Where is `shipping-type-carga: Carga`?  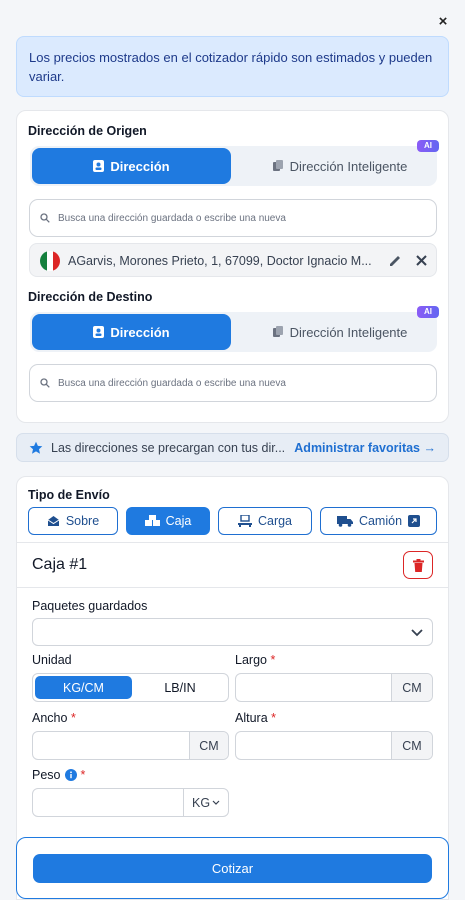 shipping-type-carga: Carga is located at coordinates (265, 521).